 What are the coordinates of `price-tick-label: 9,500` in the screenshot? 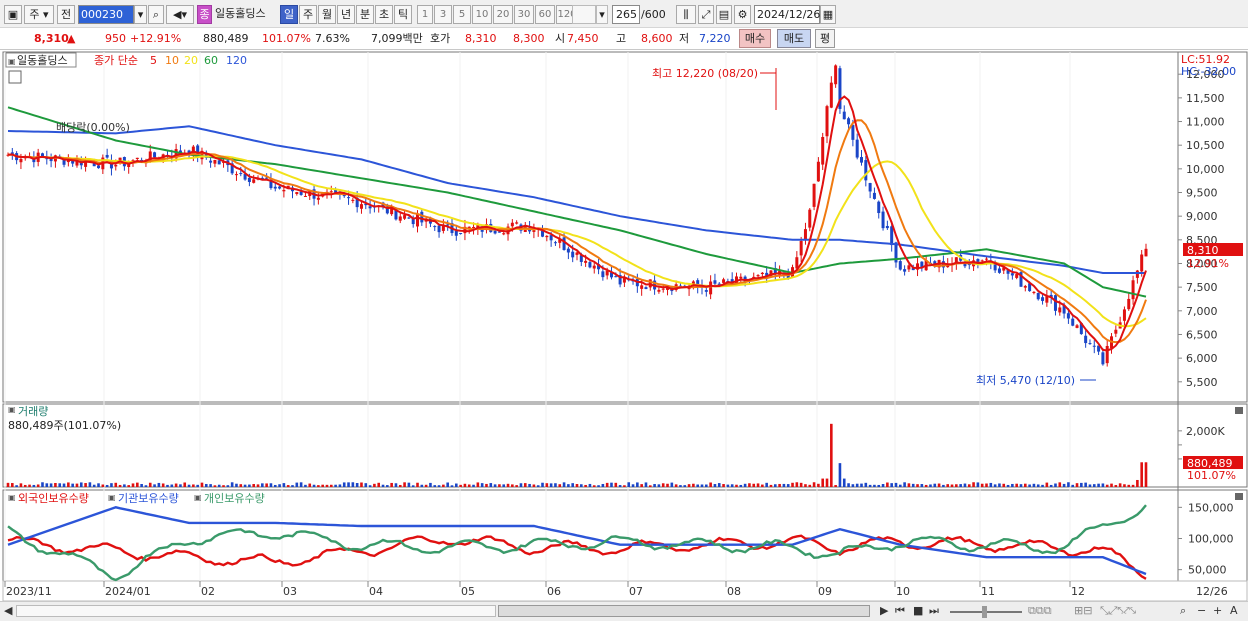 It's located at (1202, 193).